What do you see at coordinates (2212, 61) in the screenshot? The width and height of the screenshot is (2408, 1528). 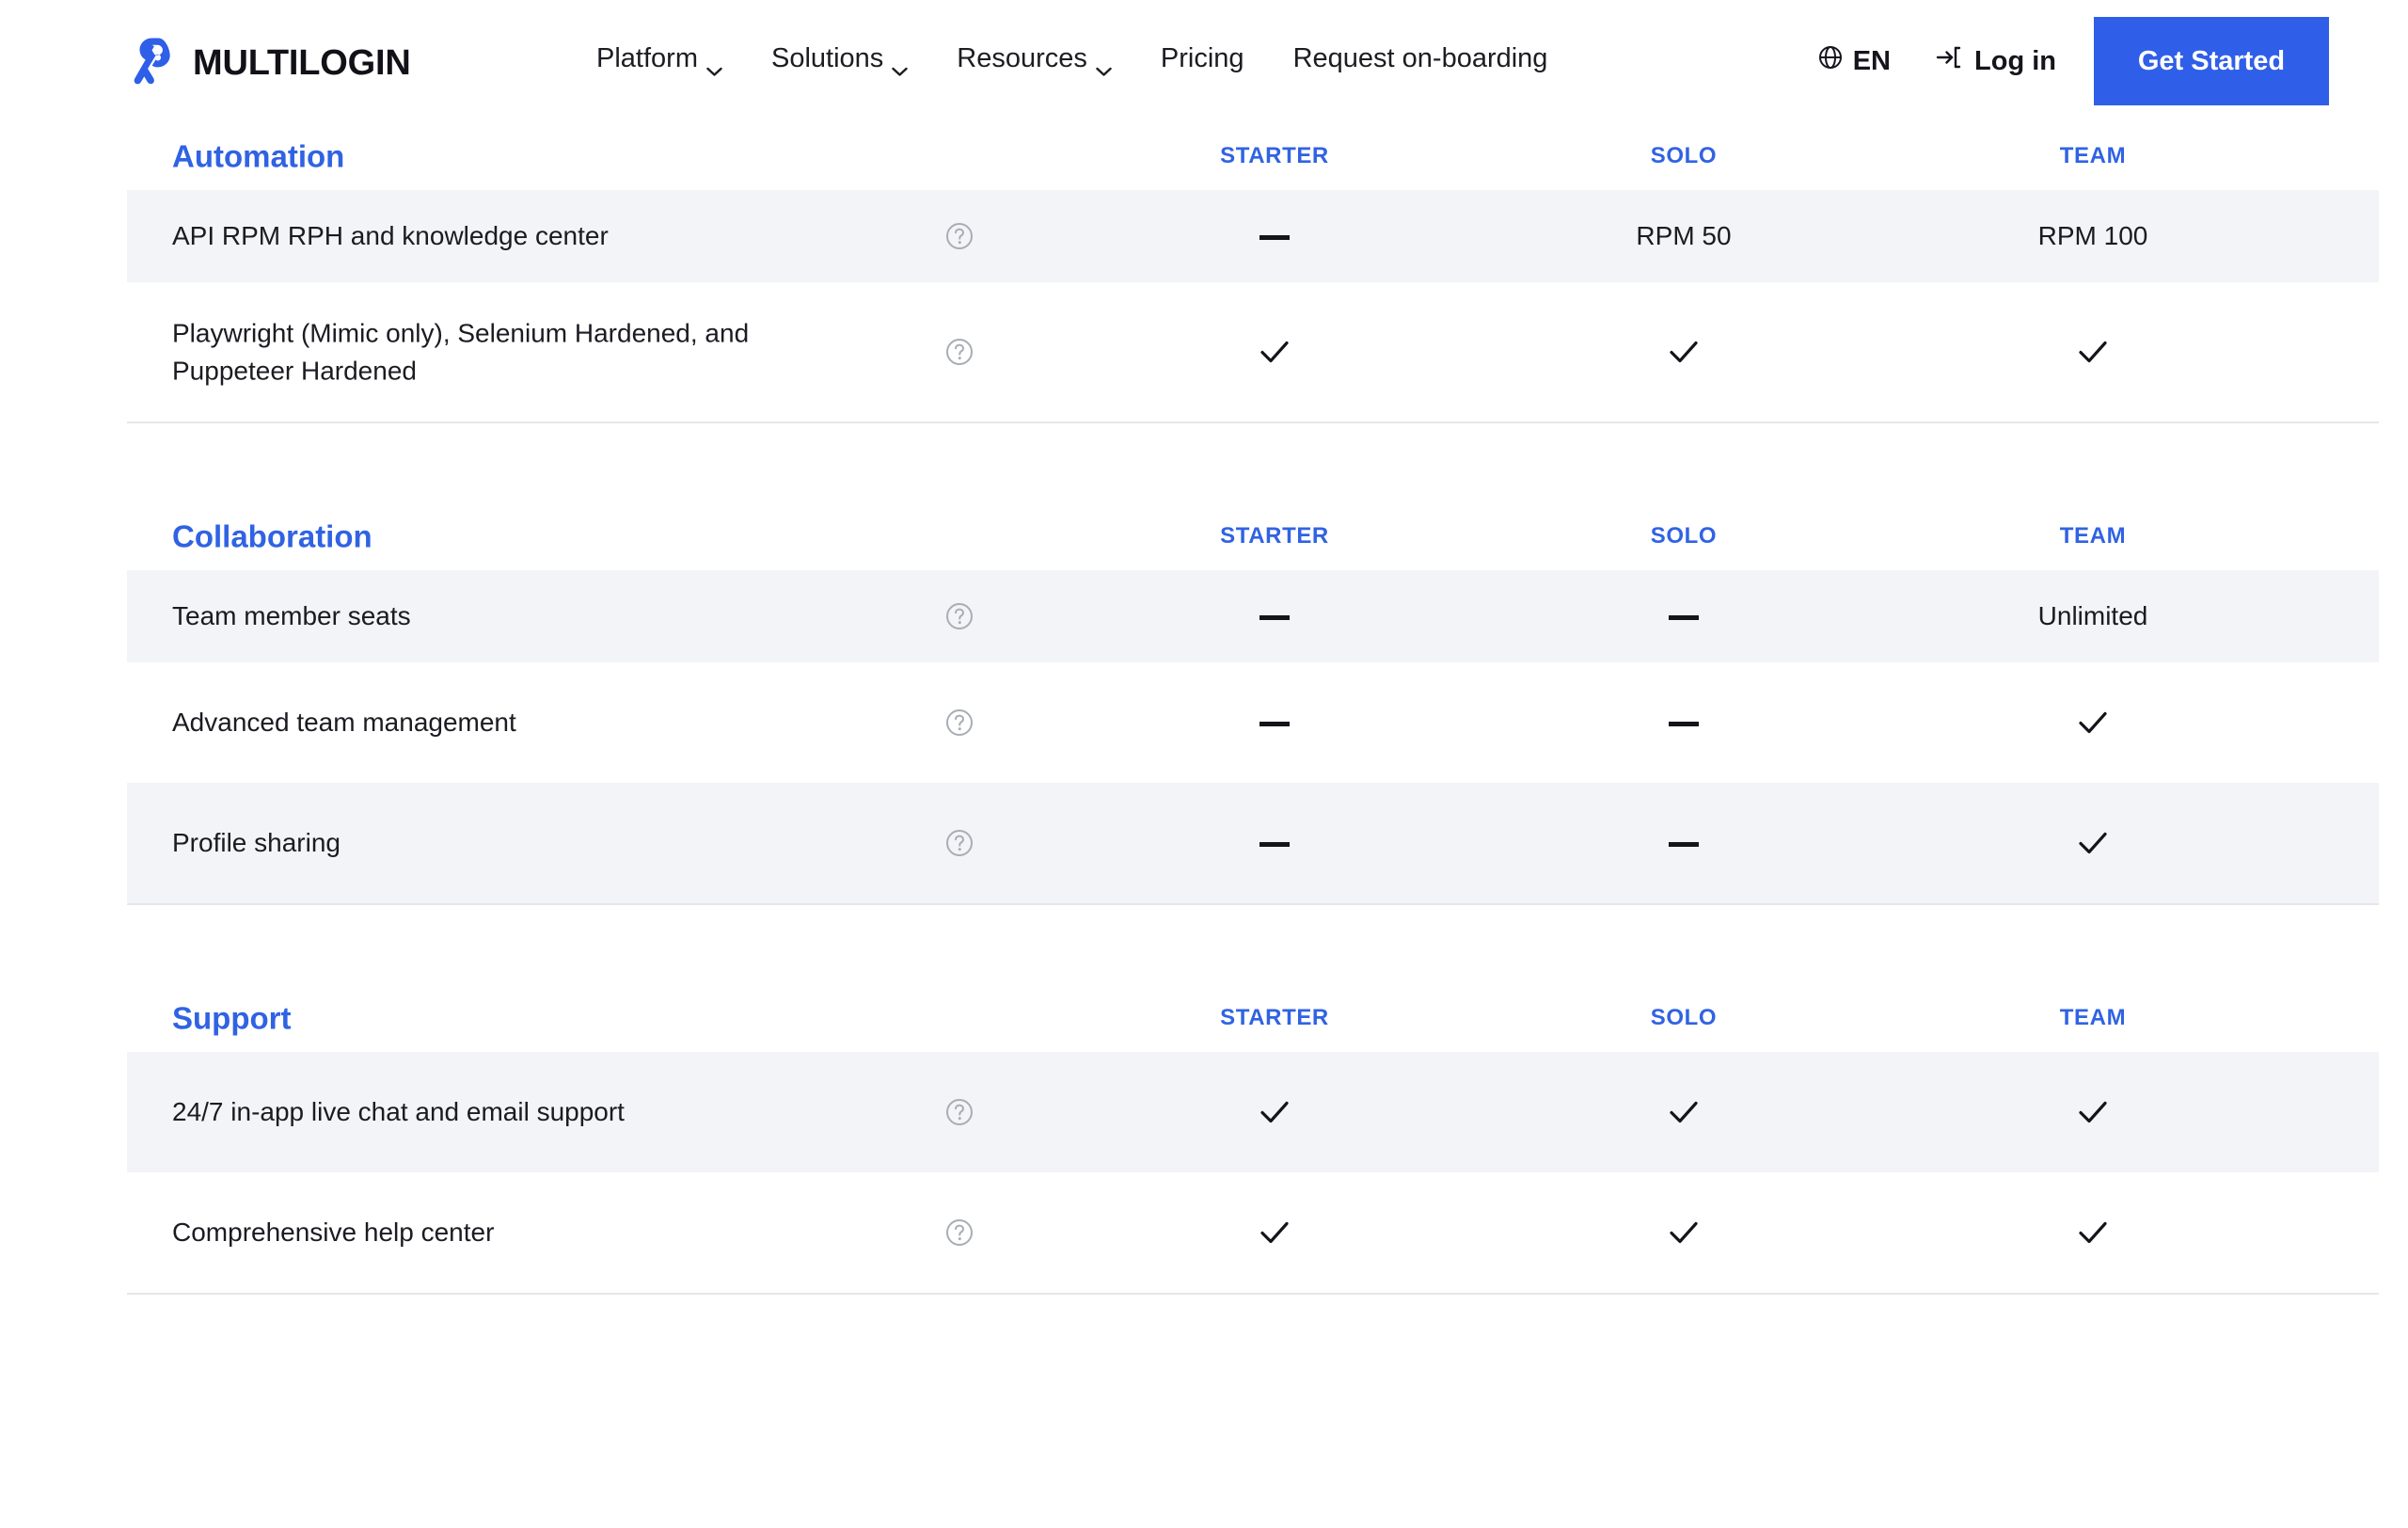 I see `get-started-button: Get Started` at bounding box center [2212, 61].